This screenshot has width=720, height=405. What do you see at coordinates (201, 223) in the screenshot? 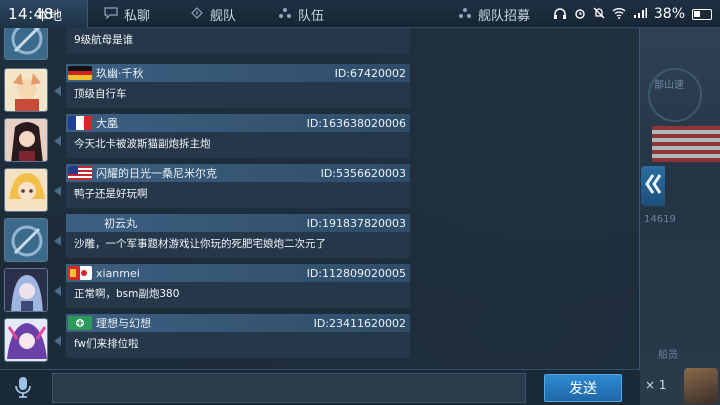
I see `sender-name: 初云丸` at bounding box center [201, 223].